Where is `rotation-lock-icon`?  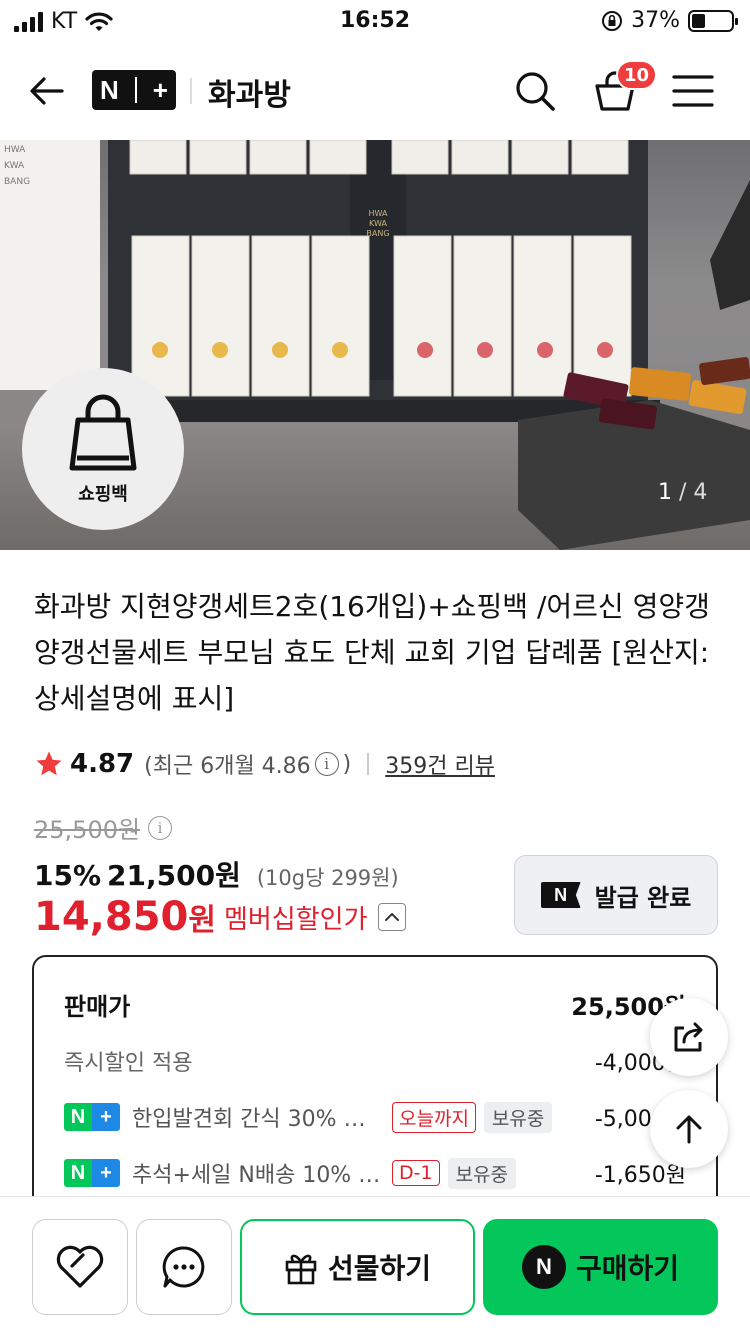 rotation-lock-icon is located at coordinates (612, 20).